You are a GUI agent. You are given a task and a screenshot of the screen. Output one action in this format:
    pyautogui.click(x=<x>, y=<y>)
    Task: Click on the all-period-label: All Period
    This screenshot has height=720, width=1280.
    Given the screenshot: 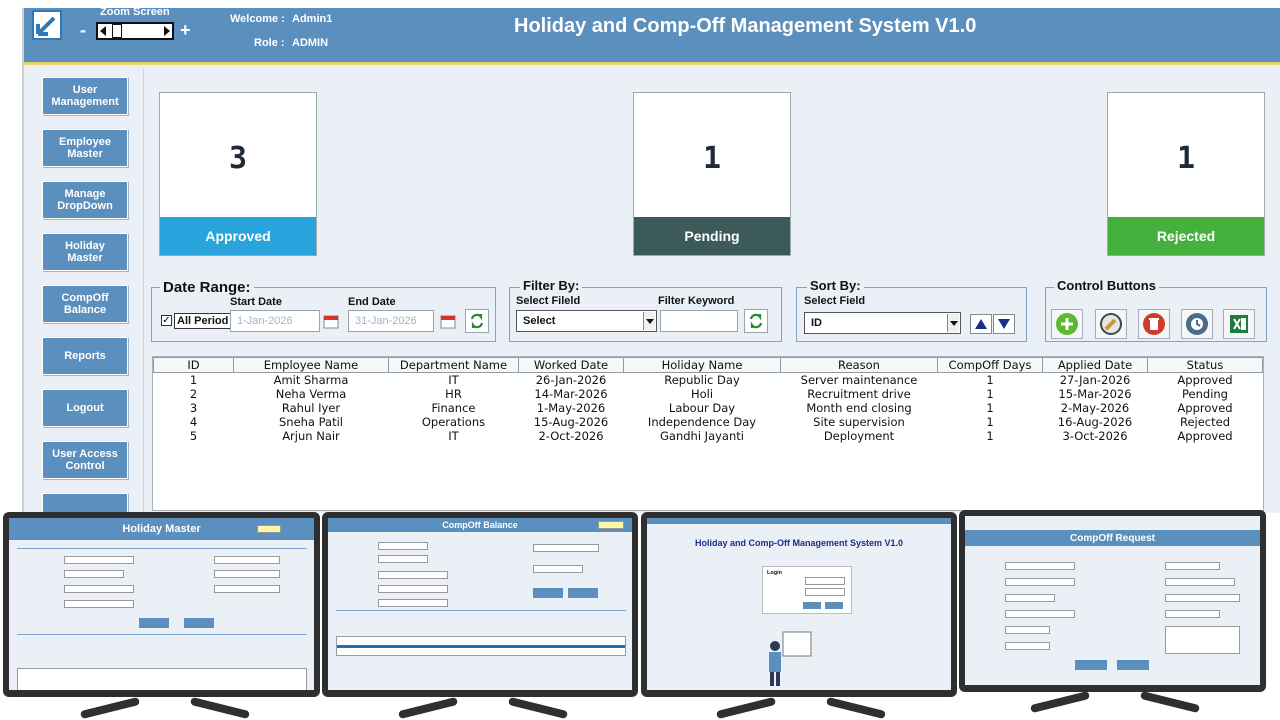 What is the action you would take?
    pyautogui.click(x=203, y=321)
    